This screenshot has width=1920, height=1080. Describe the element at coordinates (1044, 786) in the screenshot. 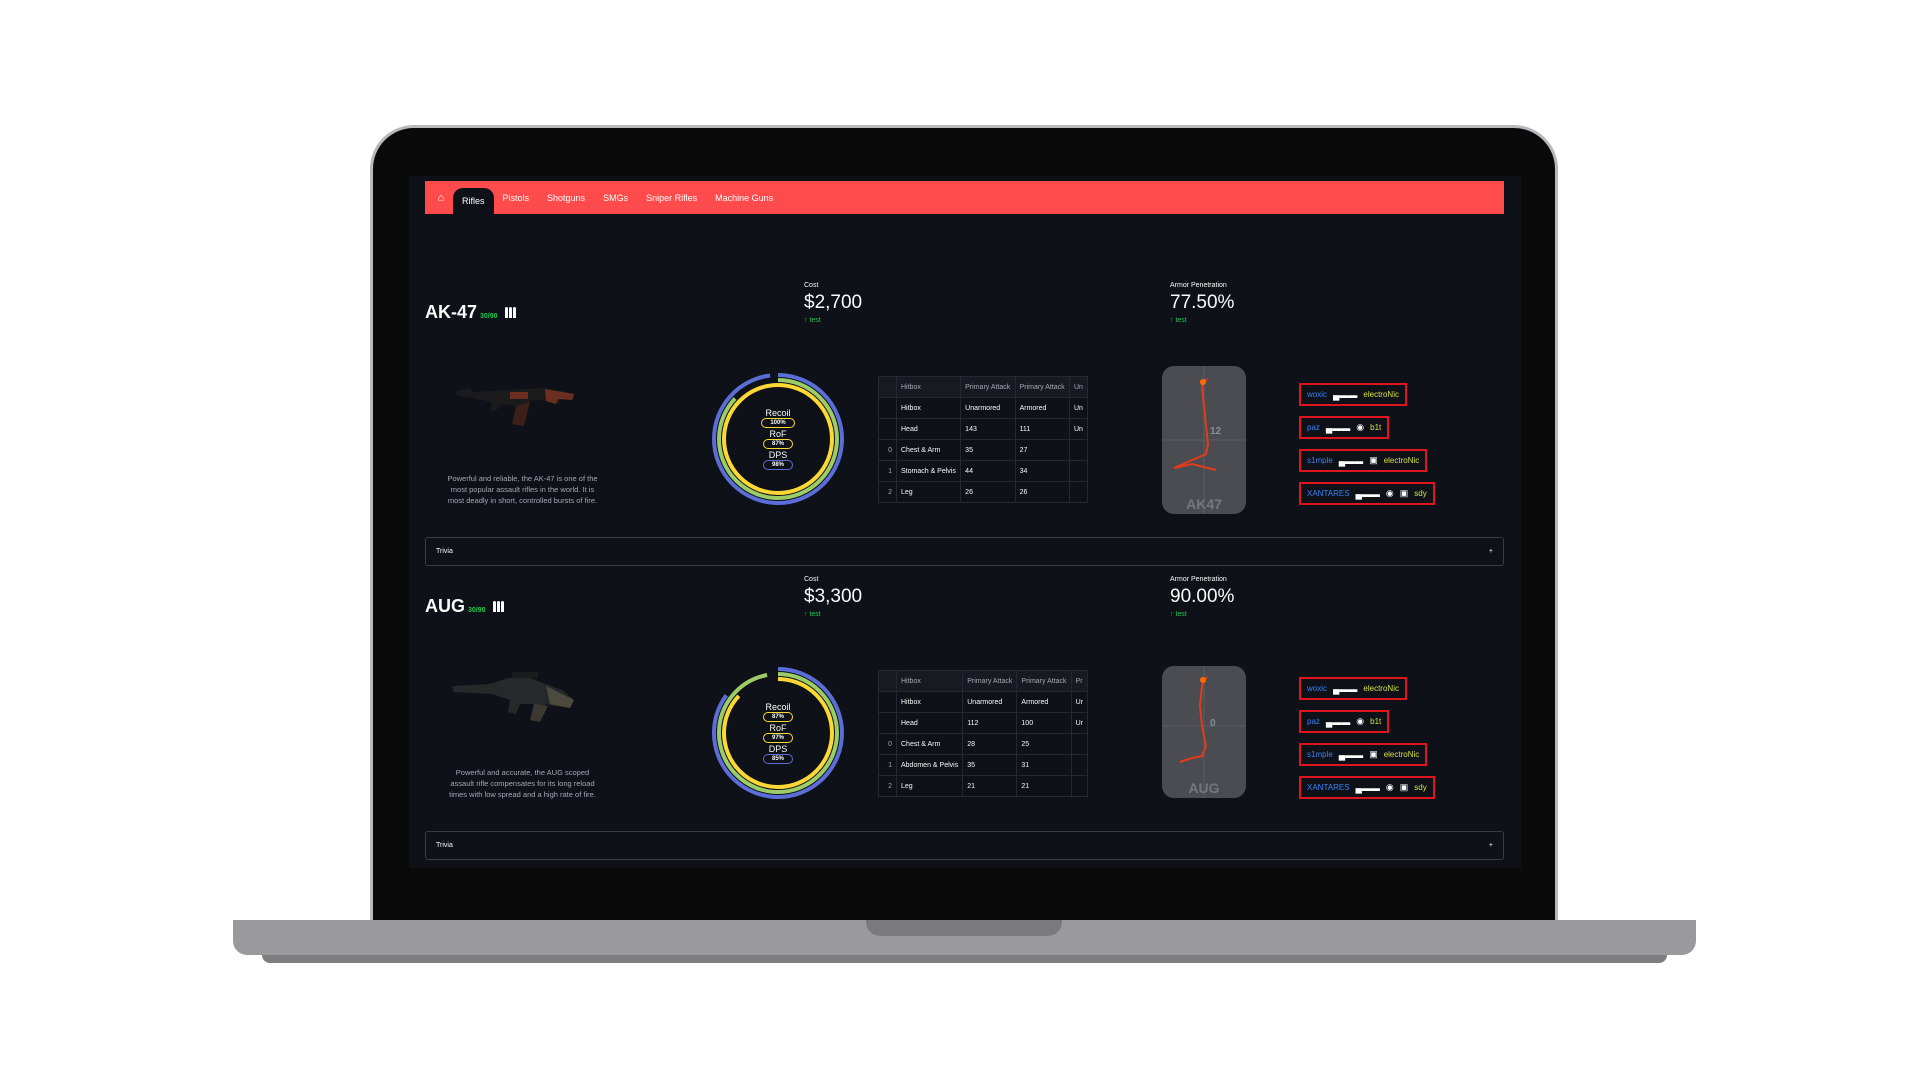

I see `table-cell: 21` at that location.